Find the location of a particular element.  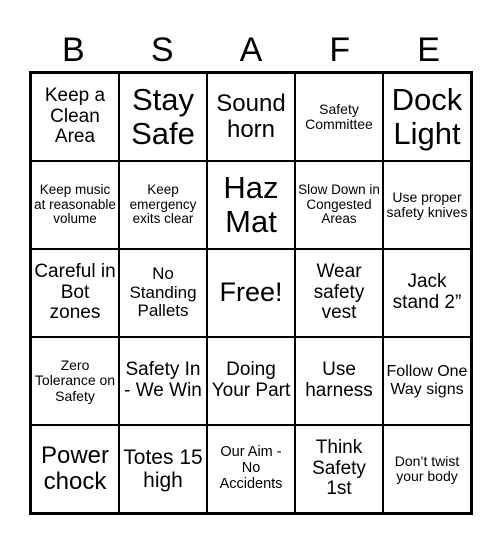

cell-text: Zero Tolerance on Safety is located at coordinates (75, 380).